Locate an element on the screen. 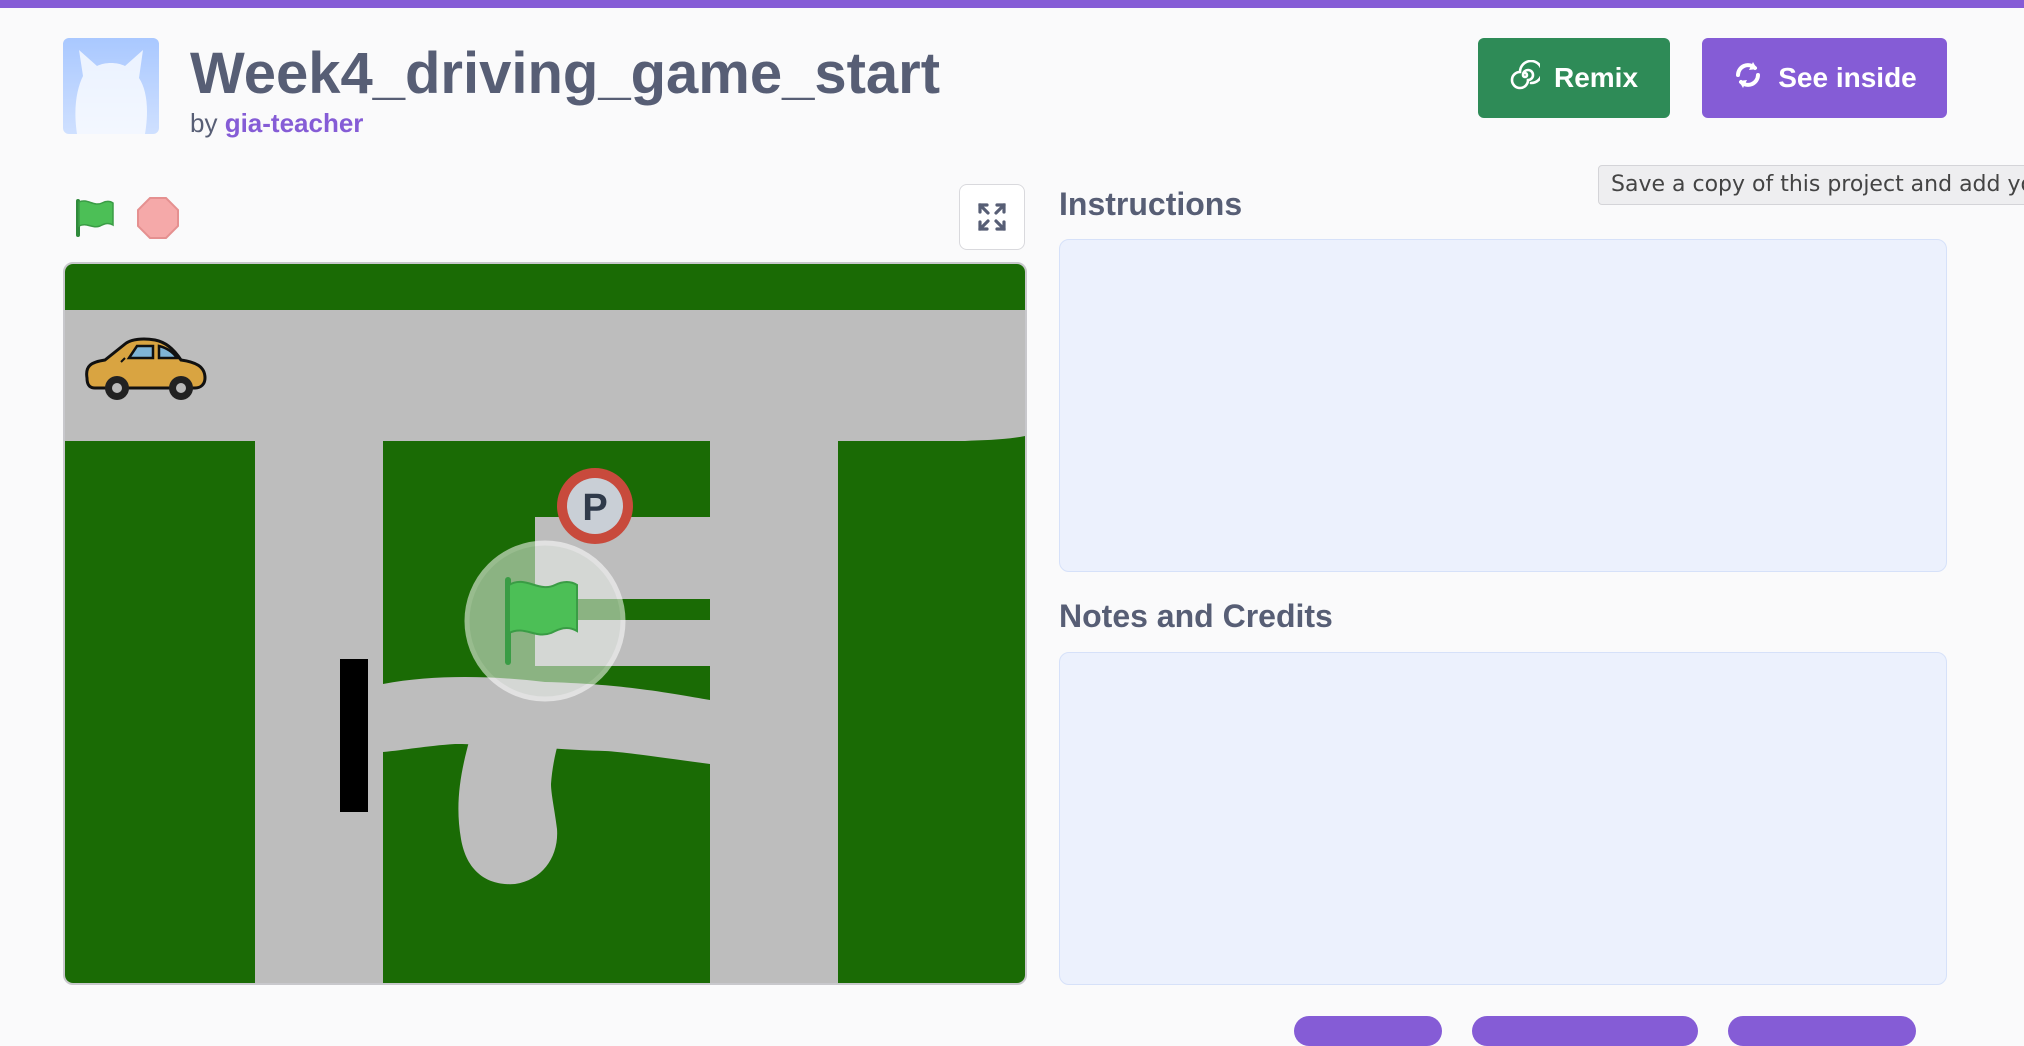 This screenshot has width=2024, height=1046. project-title: Week4_driving_game_start is located at coordinates (565, 73).